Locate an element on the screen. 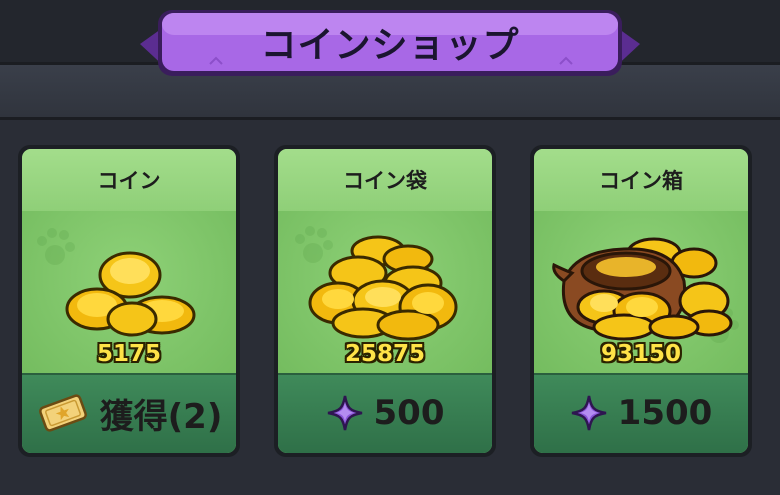 Image resolution: width=780 pixels, height=495 pixels. card-body: 25875 is located at coordinates (385, 293).